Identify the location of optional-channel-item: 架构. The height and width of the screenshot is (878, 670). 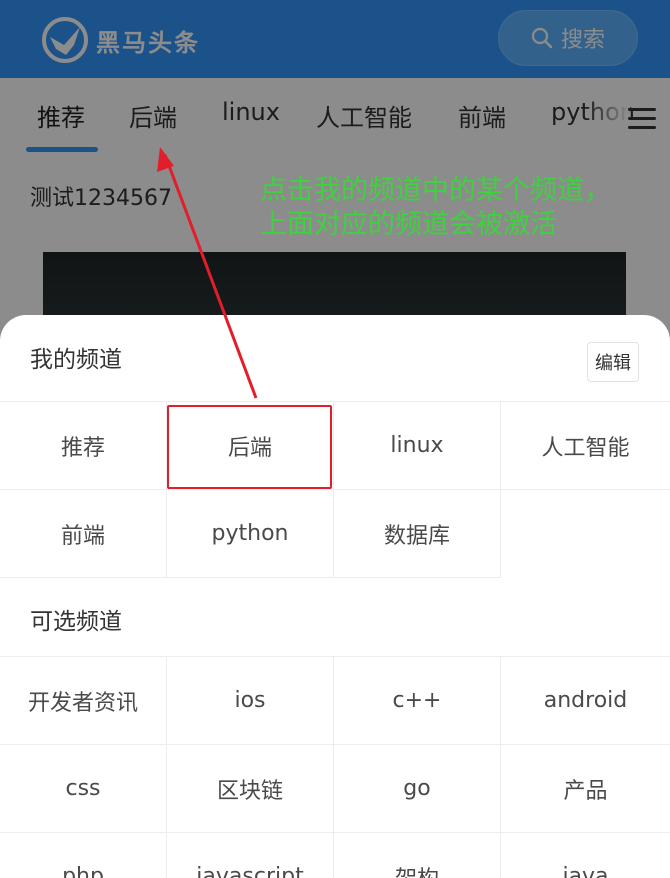
(417, 855).